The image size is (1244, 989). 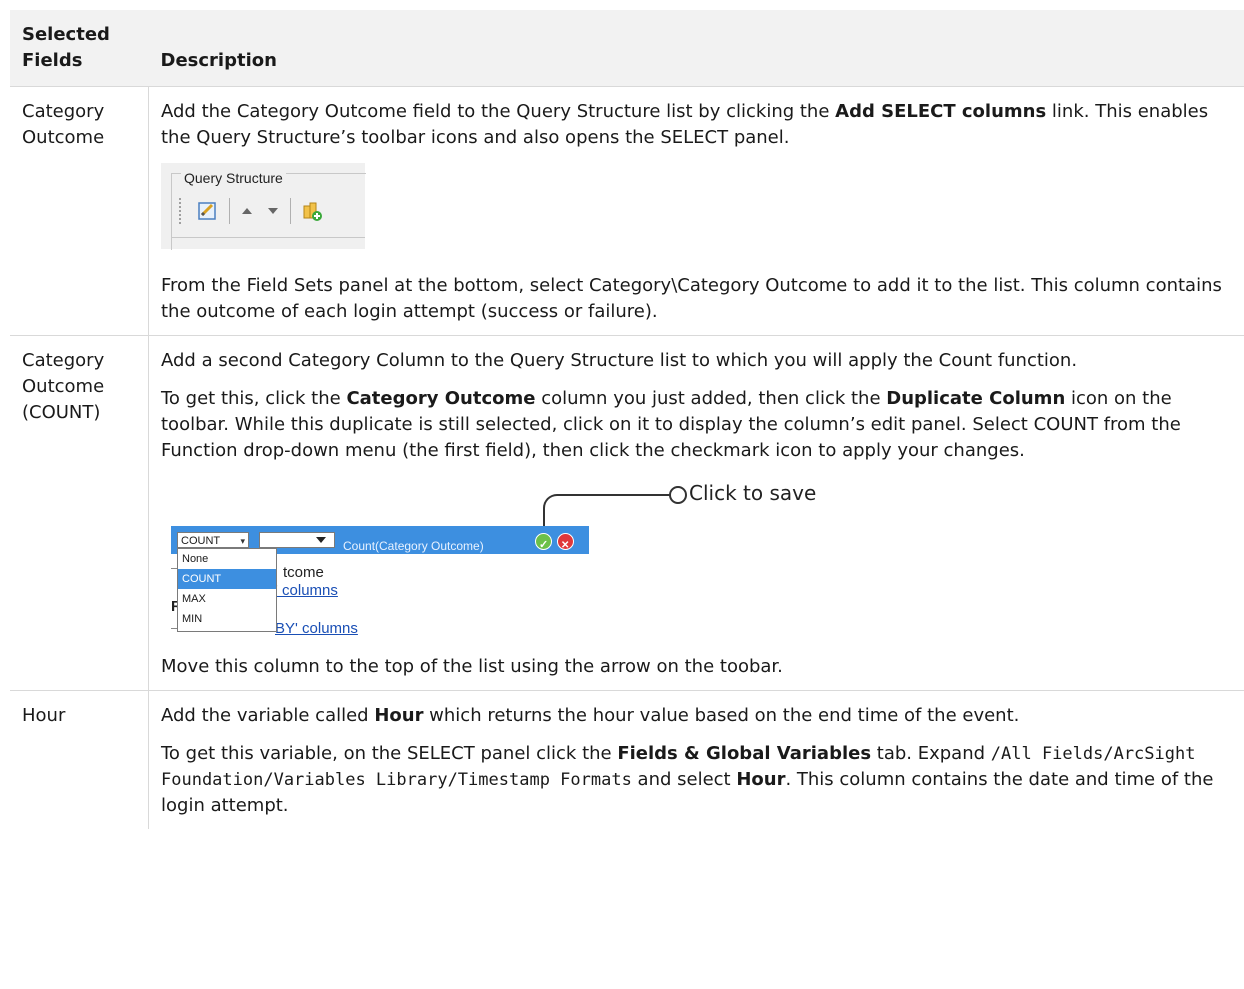 I want to click on field-name: Hour, so click(x=79, y=759).